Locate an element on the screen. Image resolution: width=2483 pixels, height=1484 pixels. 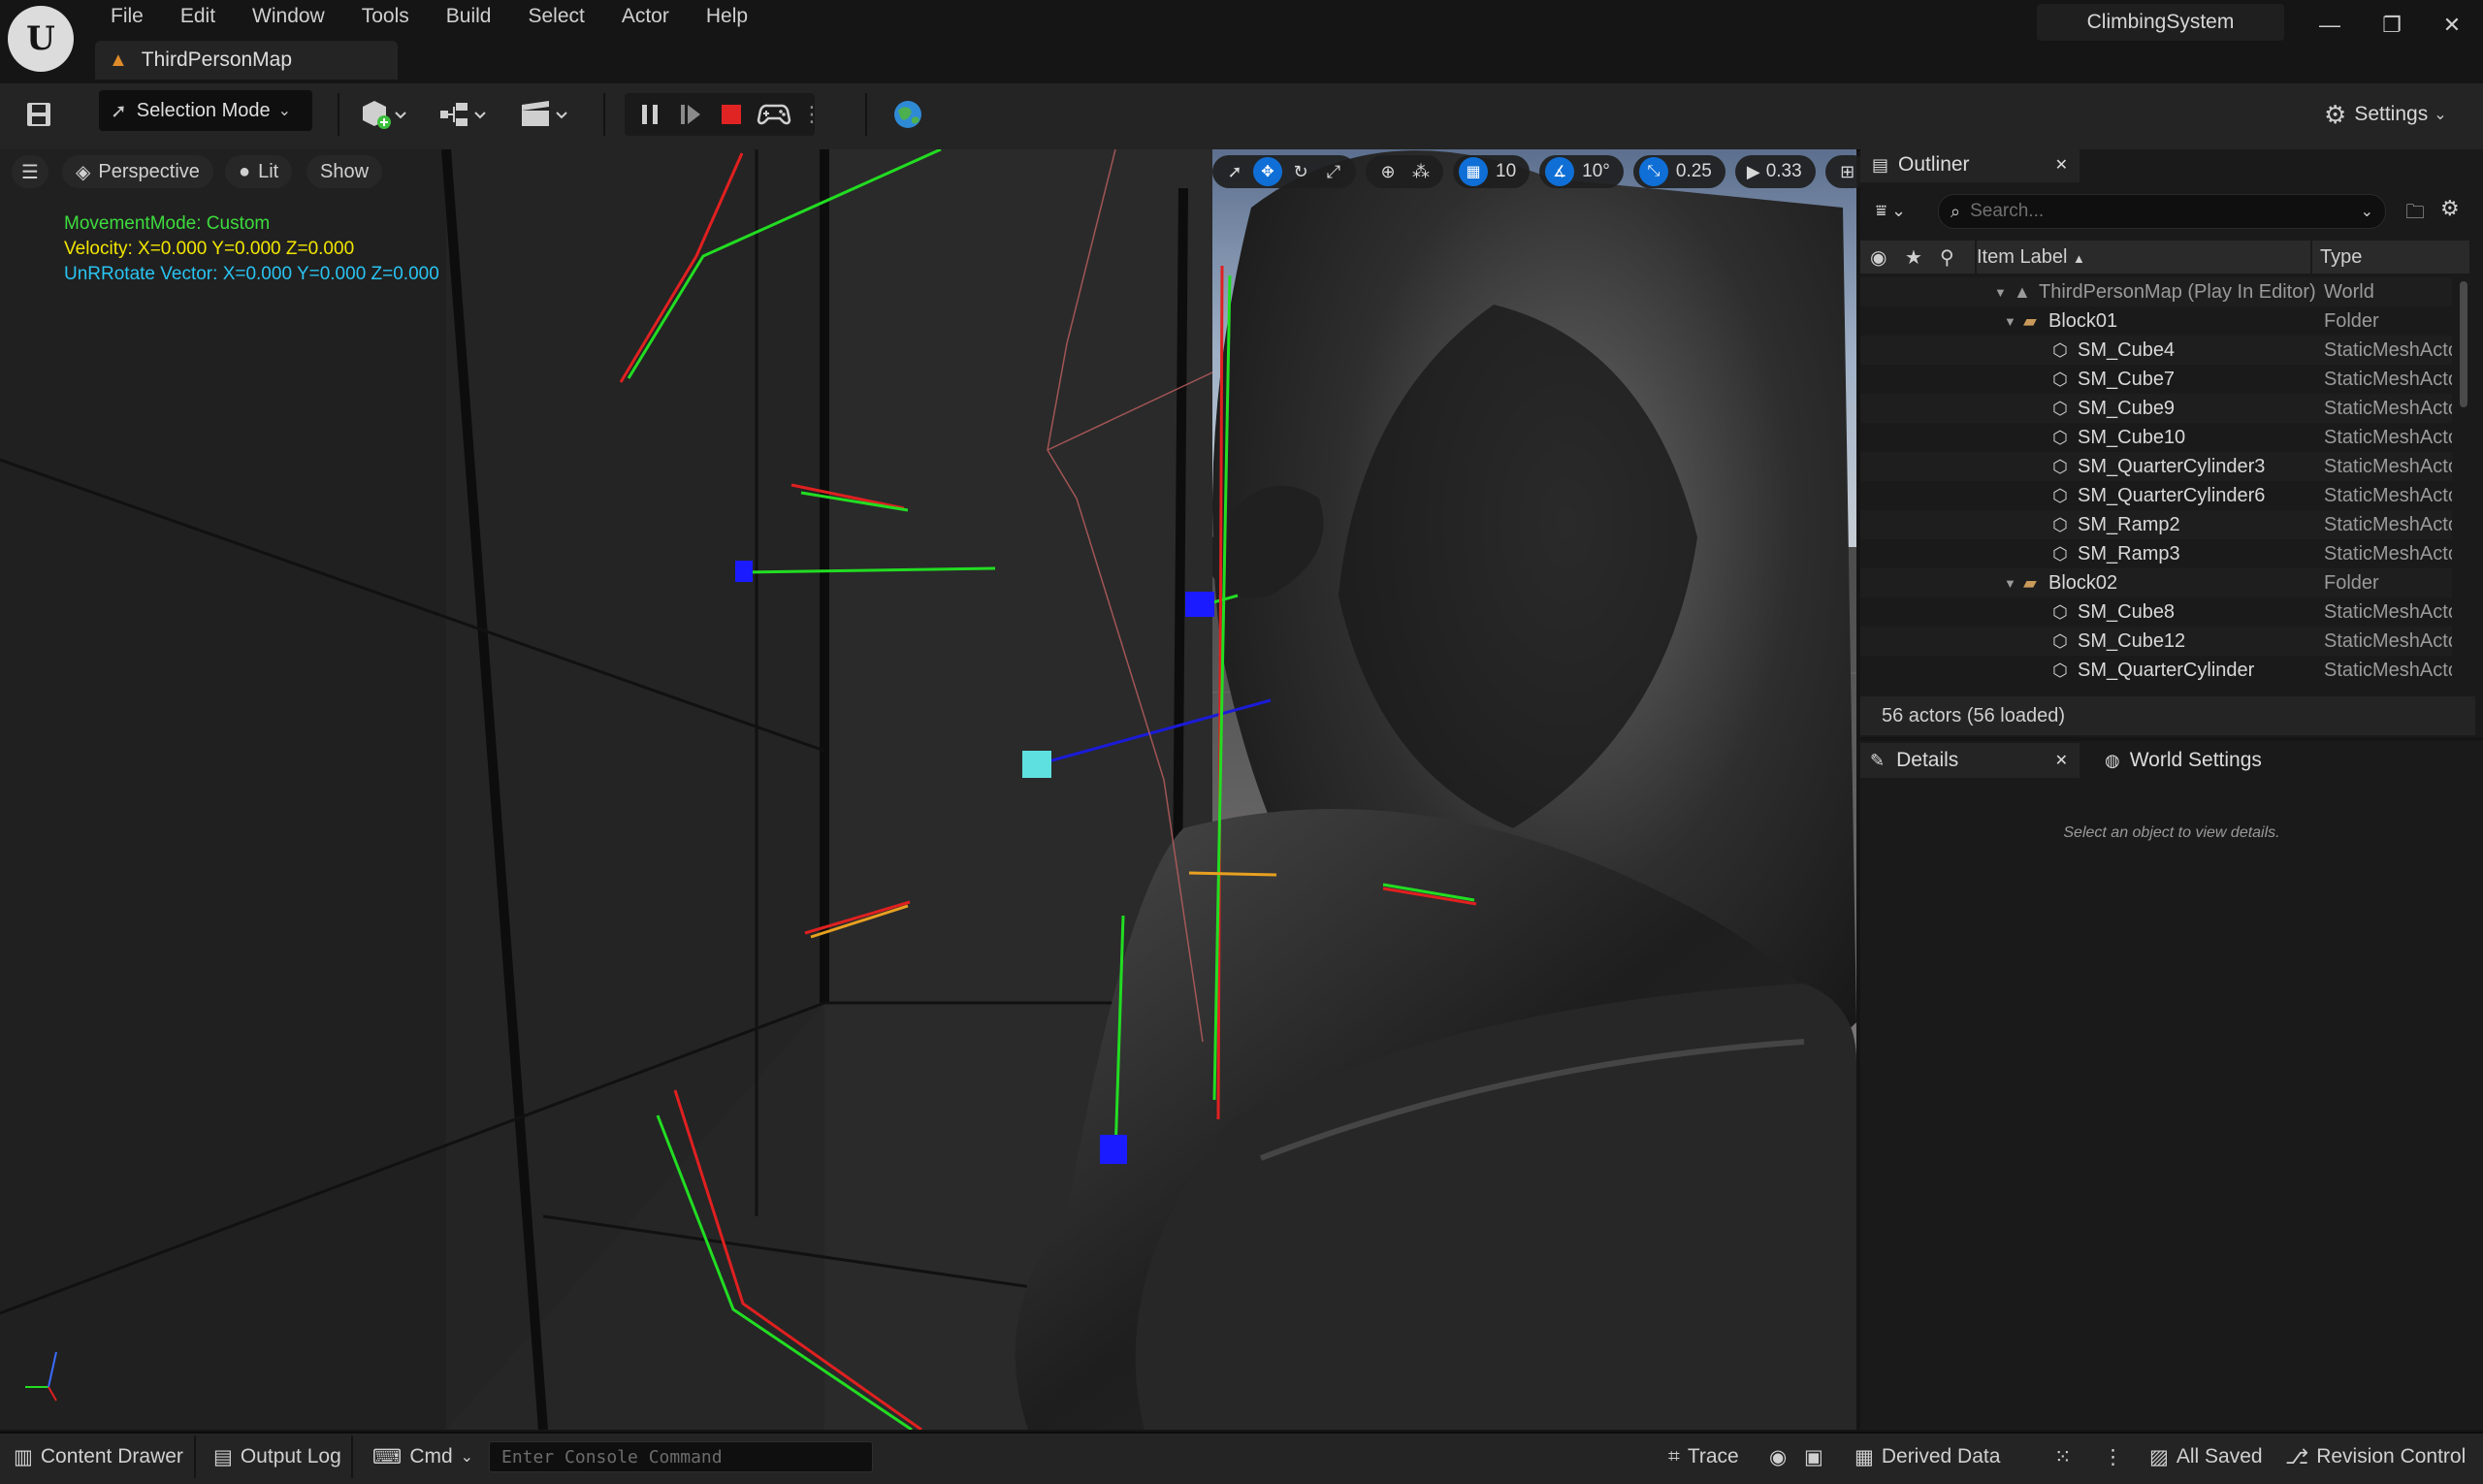
outliner-item-label: SM_Cube9 is located at coordinates (2127, 408).